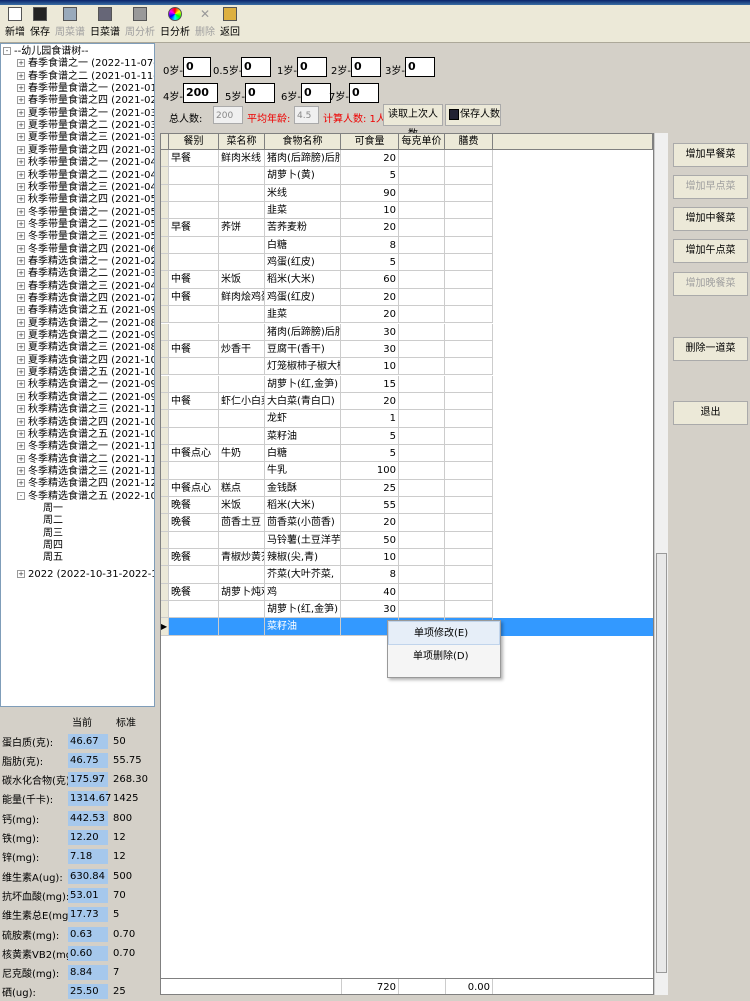 The image size is (750, 1001). What do you see at coordinates (316, 93) in the screenshot?
I see `age-input: 0` at bounding box center [316, 93].